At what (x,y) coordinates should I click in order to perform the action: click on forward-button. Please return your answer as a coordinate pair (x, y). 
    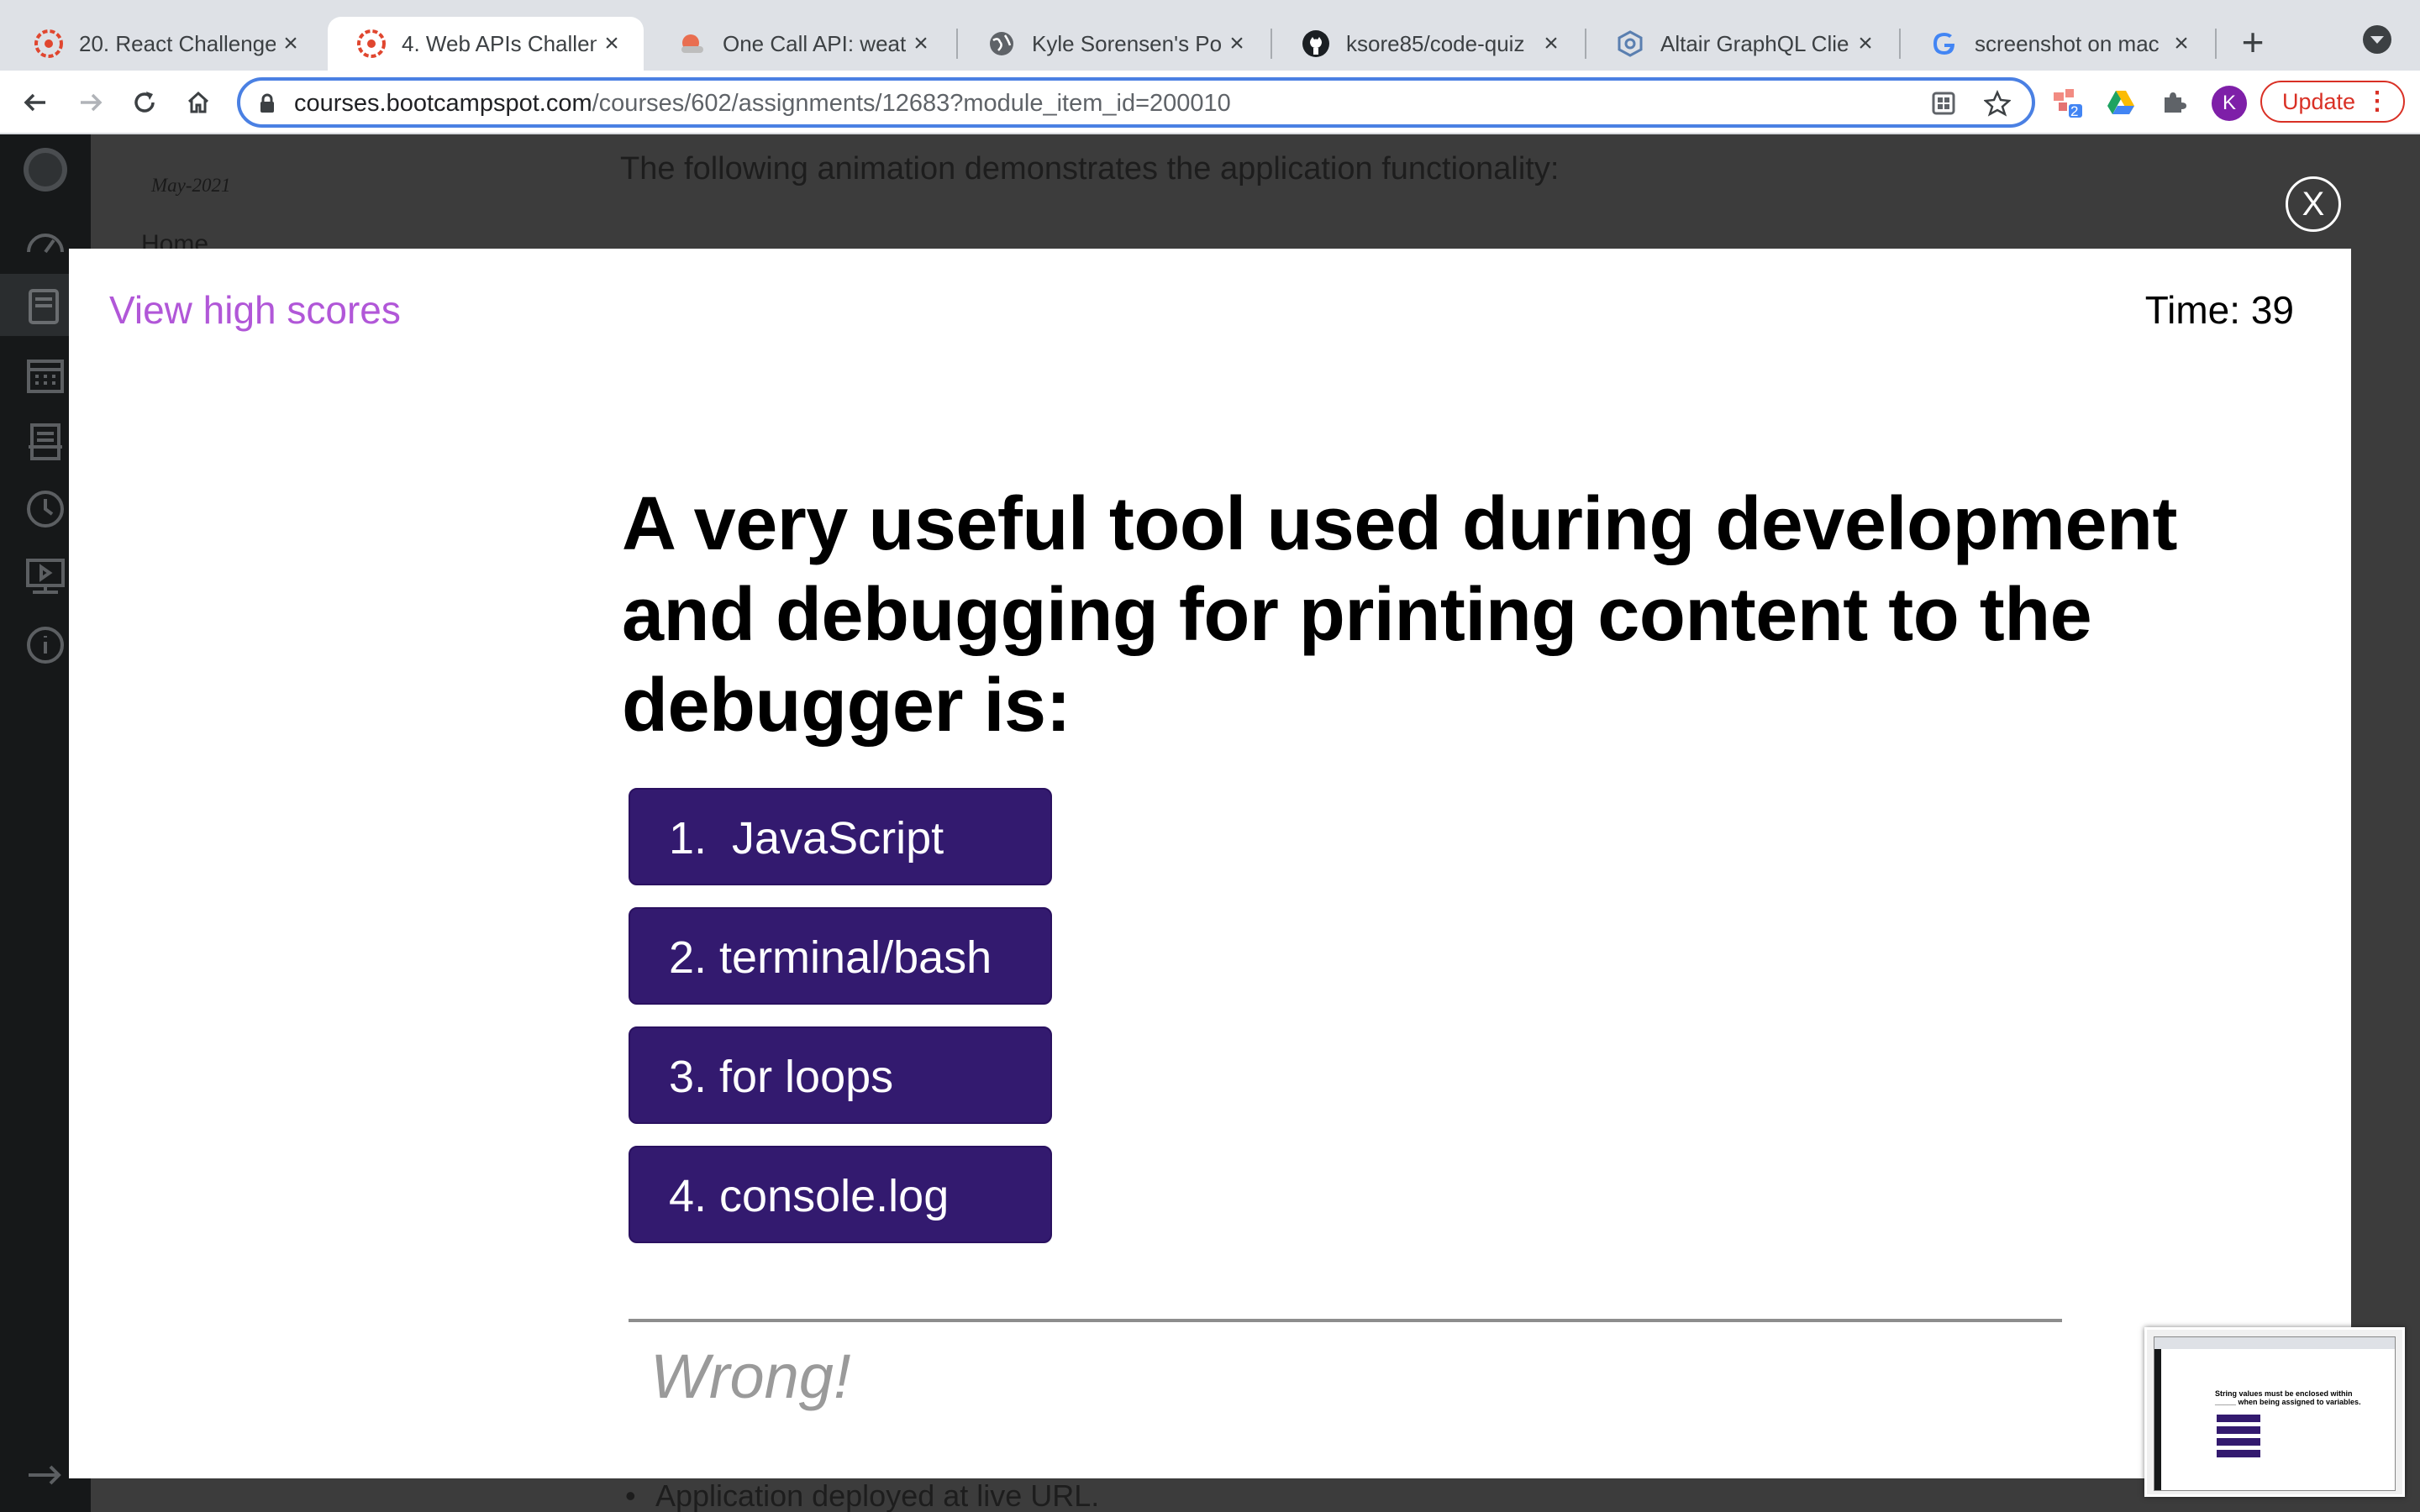
    Looking at the image, I should click on (91, 102).